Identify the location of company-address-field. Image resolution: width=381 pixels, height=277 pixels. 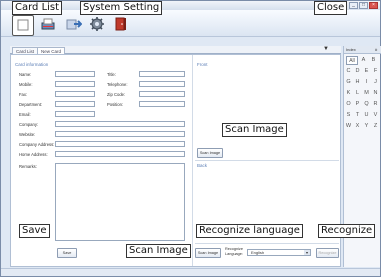
(120, 144).